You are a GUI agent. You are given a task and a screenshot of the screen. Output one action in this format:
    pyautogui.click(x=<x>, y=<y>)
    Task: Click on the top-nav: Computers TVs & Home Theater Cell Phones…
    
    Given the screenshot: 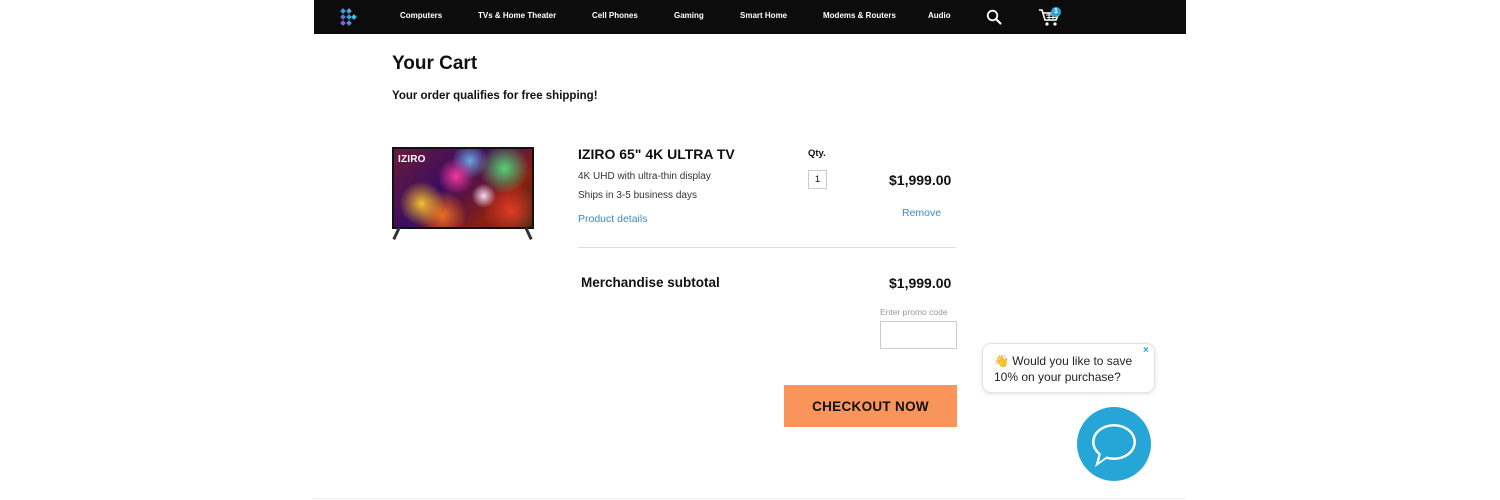 What is the action you would take?
    pyautogui.click(x=750, y=17)
    